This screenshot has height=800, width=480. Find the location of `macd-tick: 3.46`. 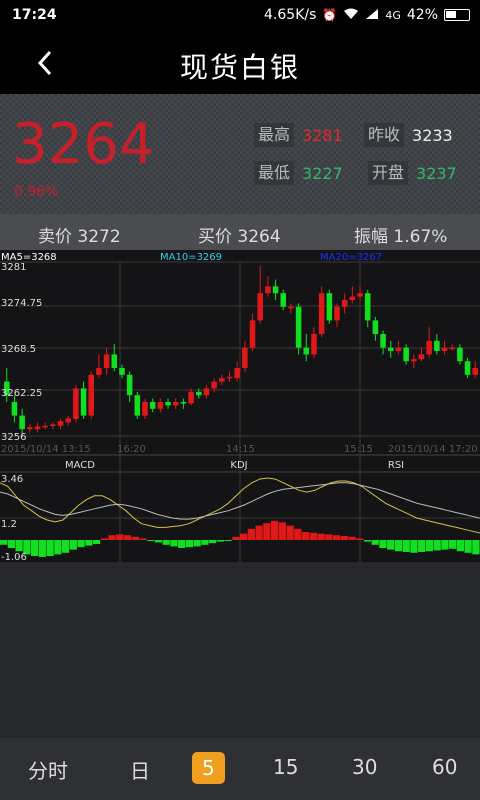

macd-tick: 3.46 is located at coordinates (12, 479).